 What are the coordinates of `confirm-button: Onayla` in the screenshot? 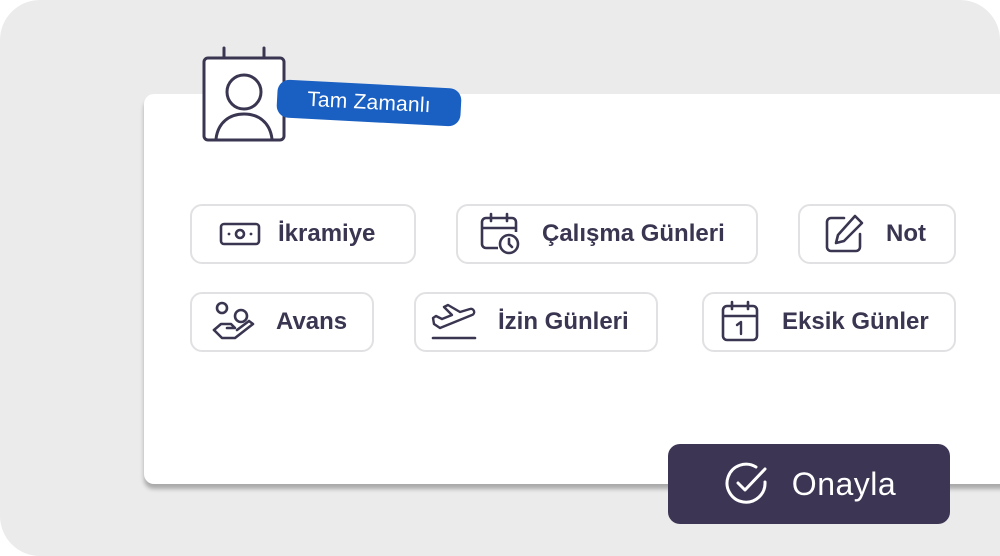 It's located at (809, 484).